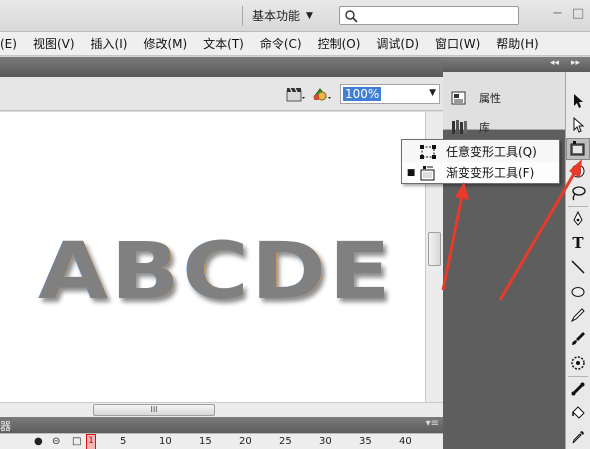 Image resolution: width=590 pixels, height=449 pixels. I want to click on current-frame-number: 1, so click(91, 441).